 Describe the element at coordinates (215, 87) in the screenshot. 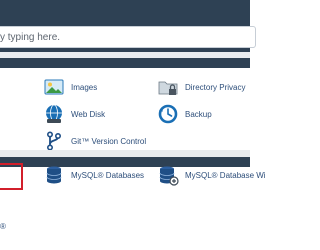

I see `directory-privacy-label: Directory Privacy` at that location.